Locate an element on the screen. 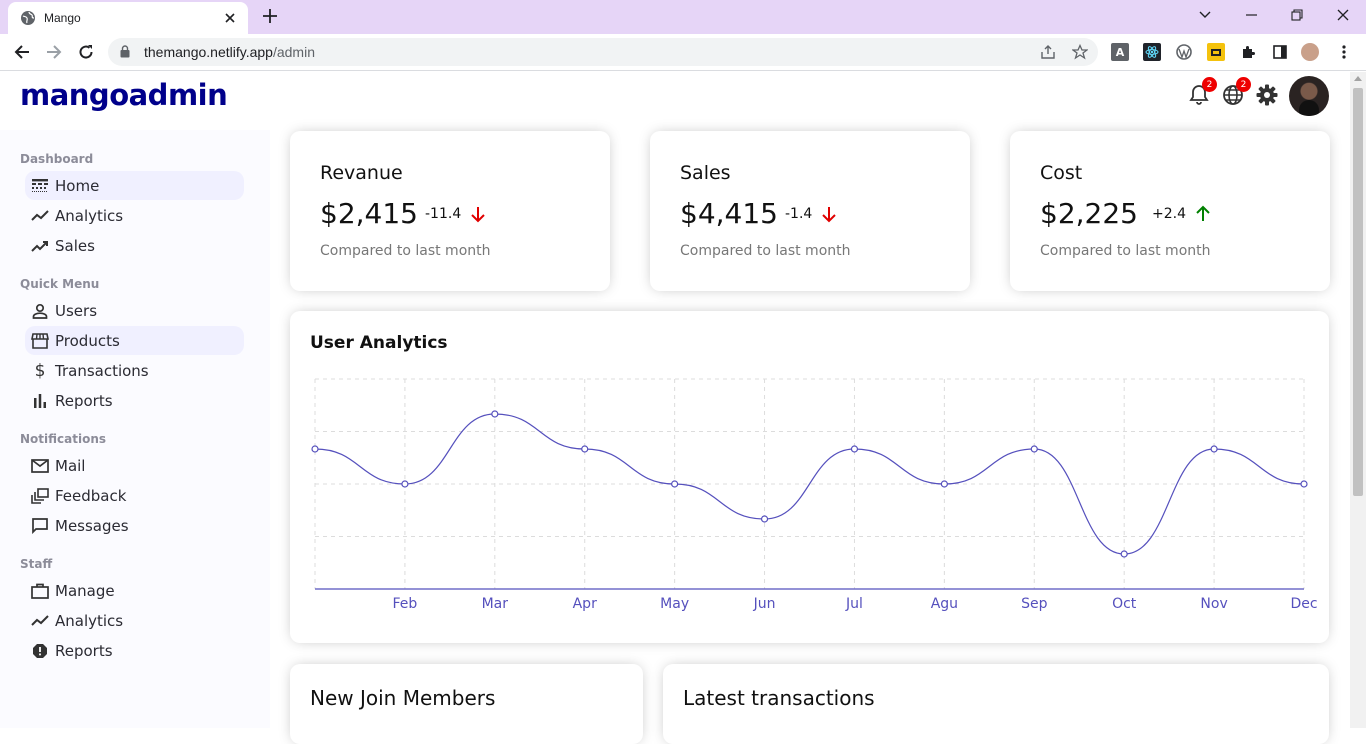  url-path: /admin is located at coordinates (293, 52).